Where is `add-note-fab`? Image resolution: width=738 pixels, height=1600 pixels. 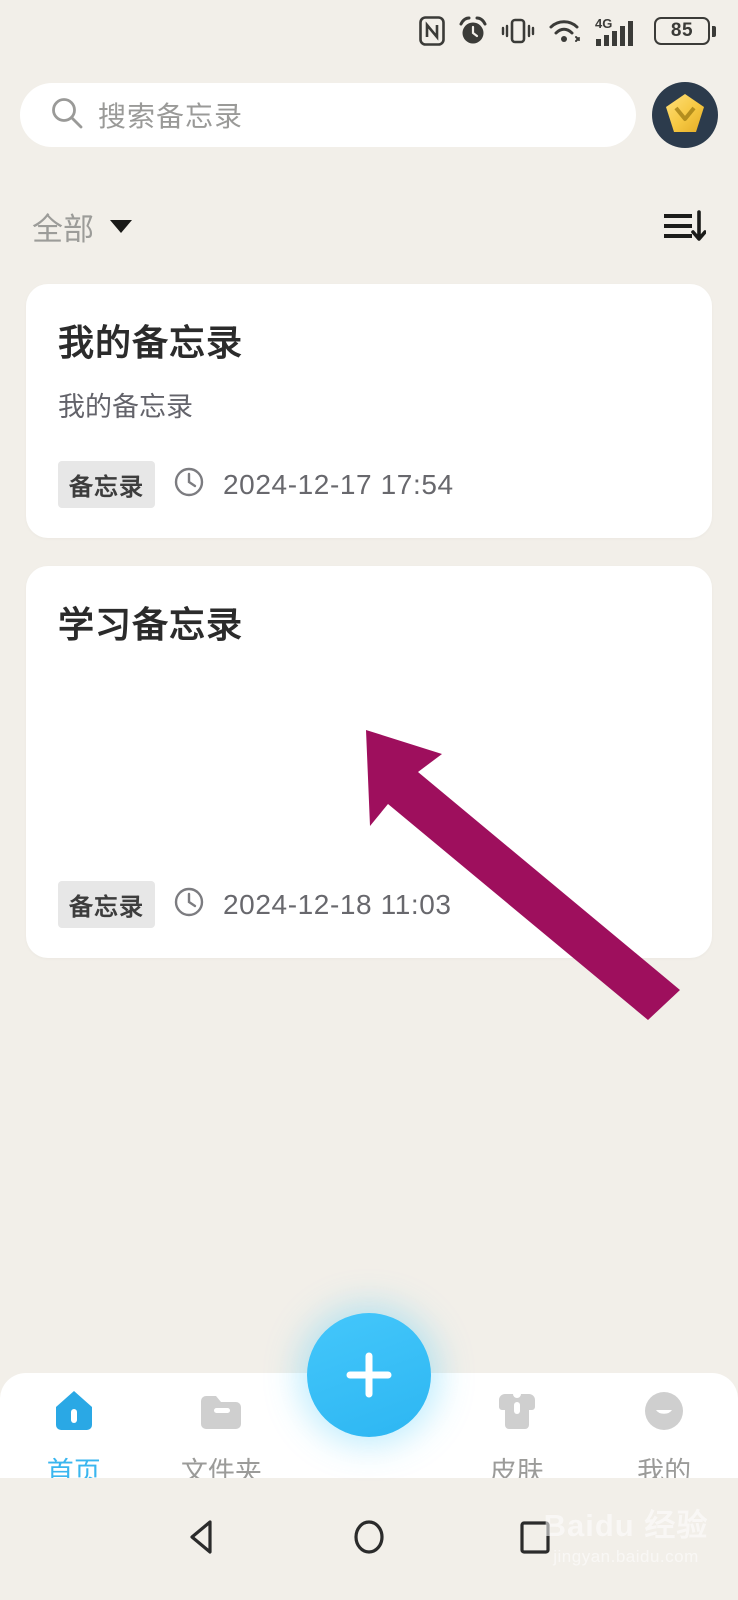 add-note-fab is located at coordinates (369, 1375).